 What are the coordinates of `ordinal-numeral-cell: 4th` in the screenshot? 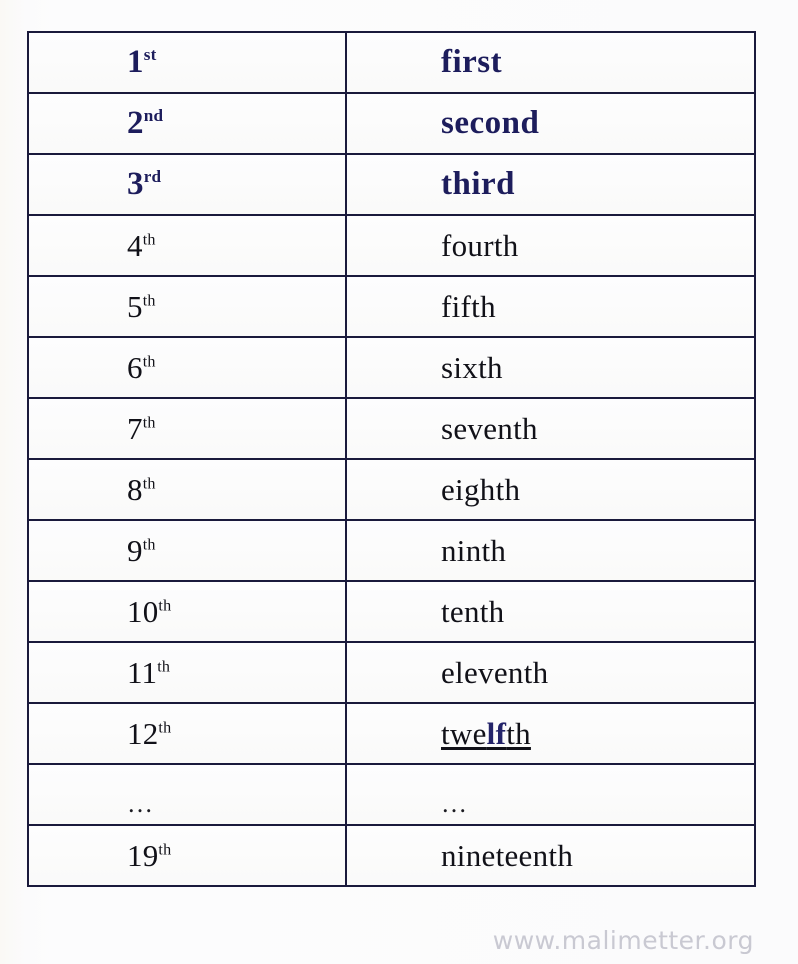 It's located at (187, 245).